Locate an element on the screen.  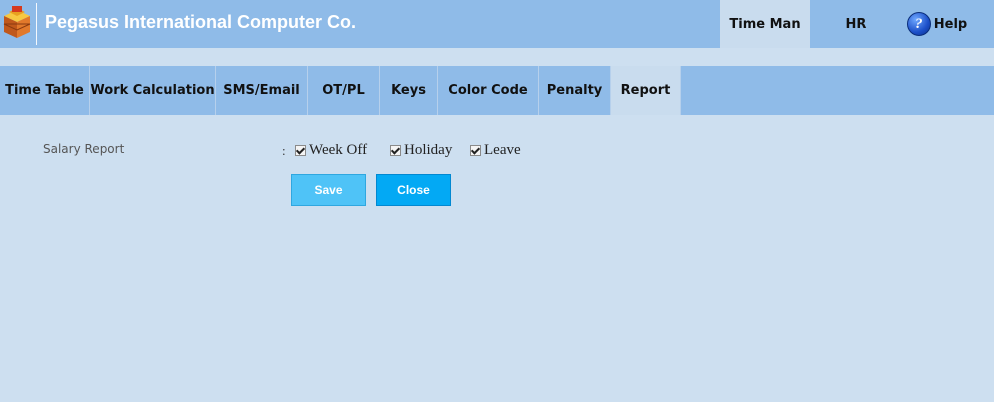
nav-help-label: Help is located at coordinates (950, 24).